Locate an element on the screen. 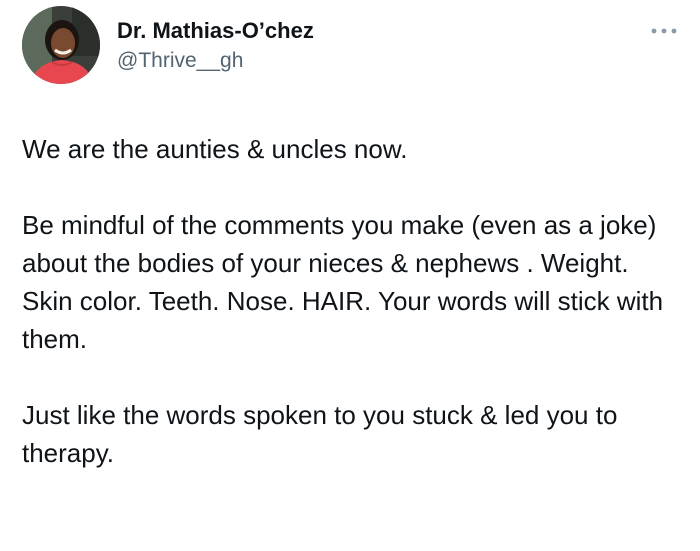  more-options-button is located at coordinates (664, 31).